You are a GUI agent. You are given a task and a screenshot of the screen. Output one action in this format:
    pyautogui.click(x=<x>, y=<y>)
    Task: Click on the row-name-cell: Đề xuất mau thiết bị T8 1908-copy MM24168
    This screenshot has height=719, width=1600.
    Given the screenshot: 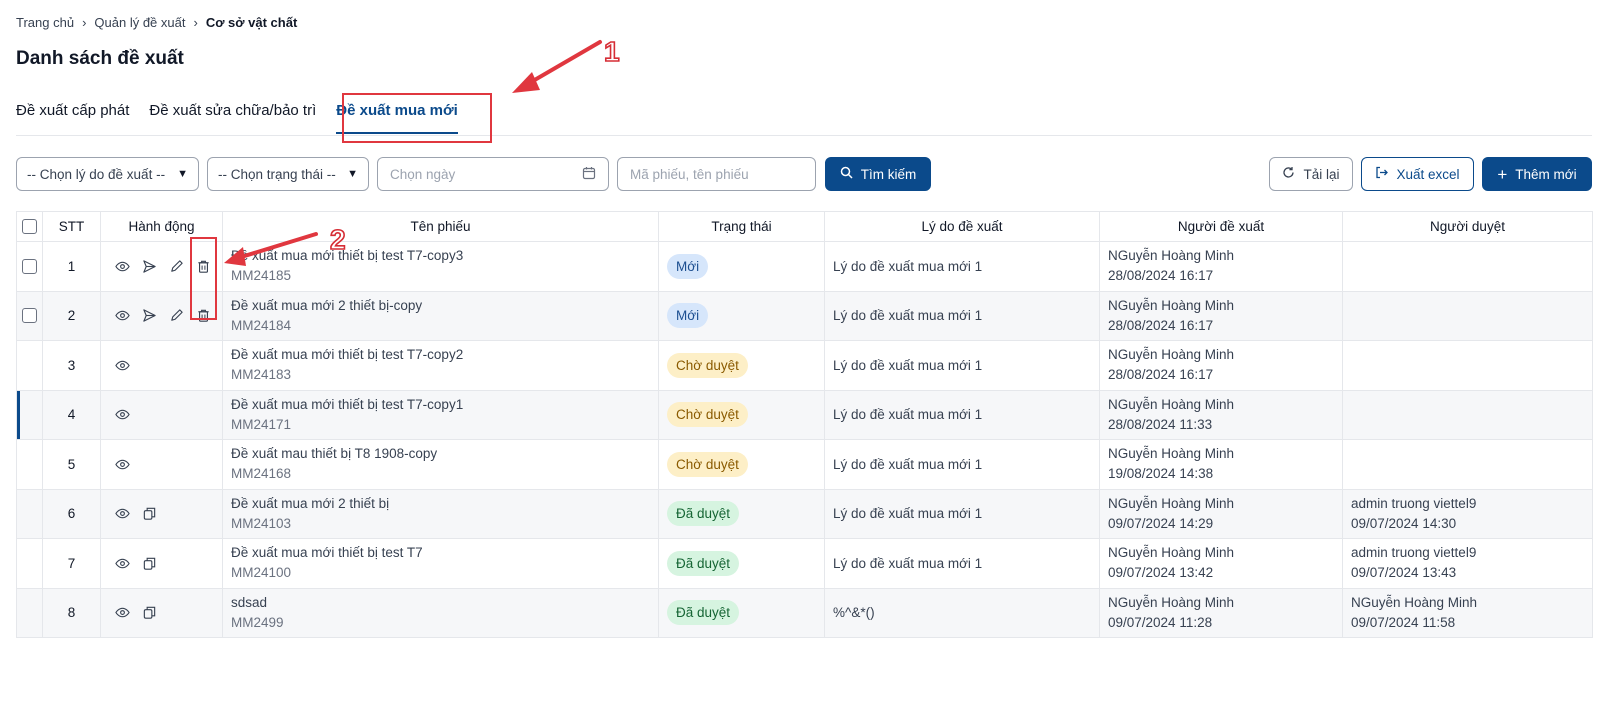 What is the action you would take?
    pyautogui.click(x=440, y=464)
    